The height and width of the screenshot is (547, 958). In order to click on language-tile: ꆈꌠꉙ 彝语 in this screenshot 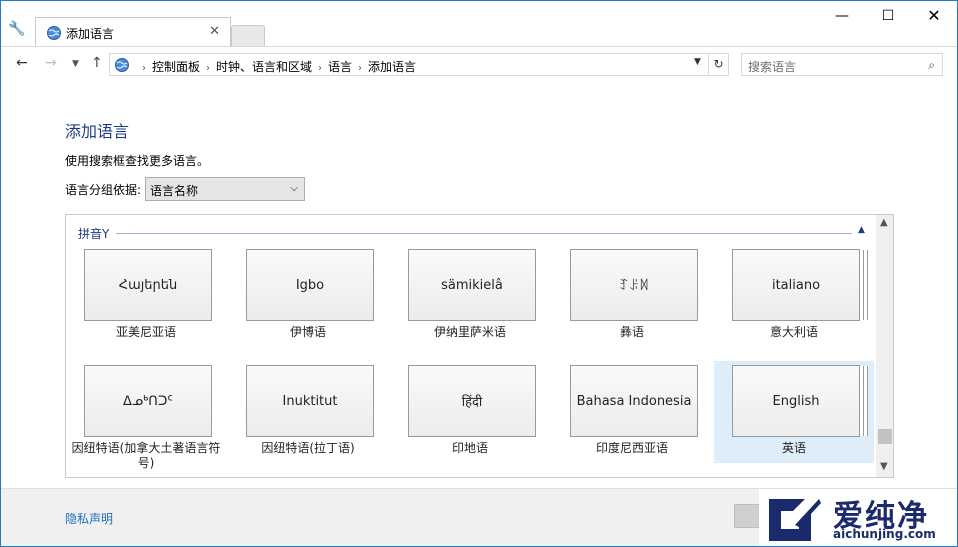, I will do `click(632, 296)`.